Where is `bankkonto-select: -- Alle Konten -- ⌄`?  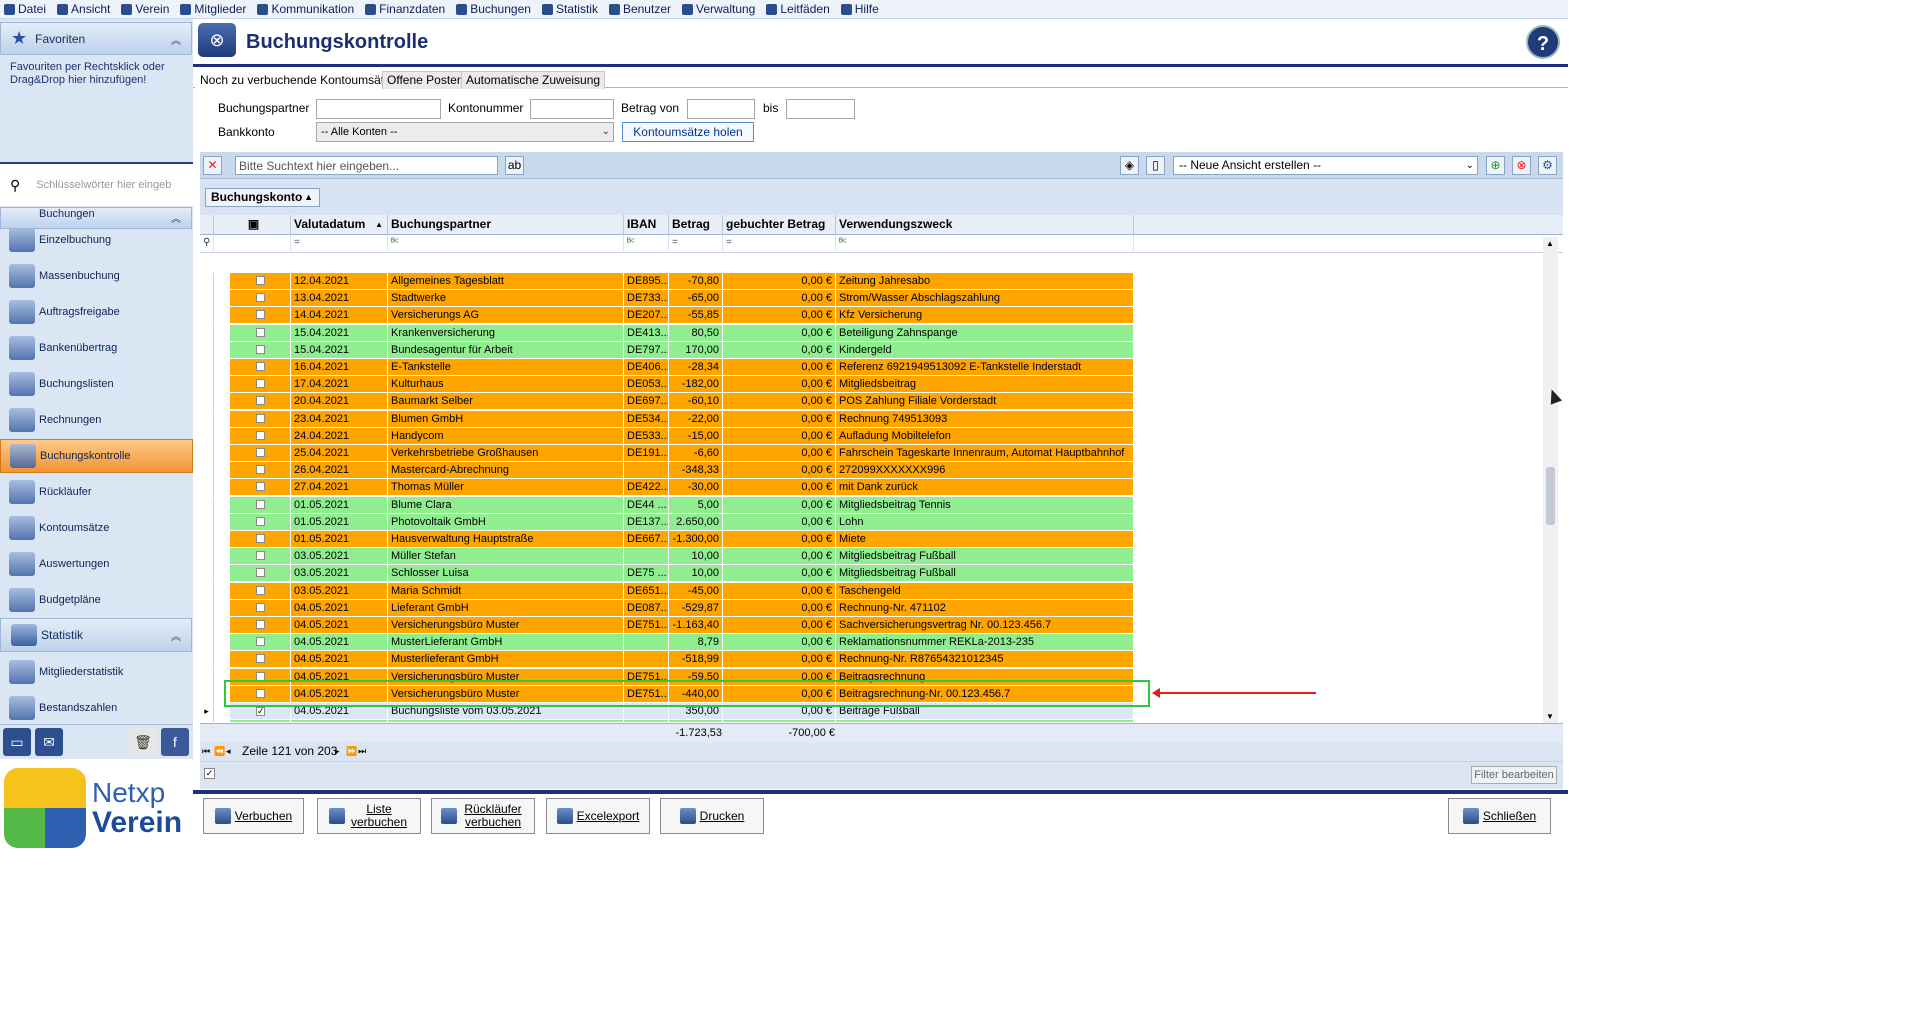
bankkonto-select: -- Alle Konten -- ⌄ is located at coordinates (465, 132).